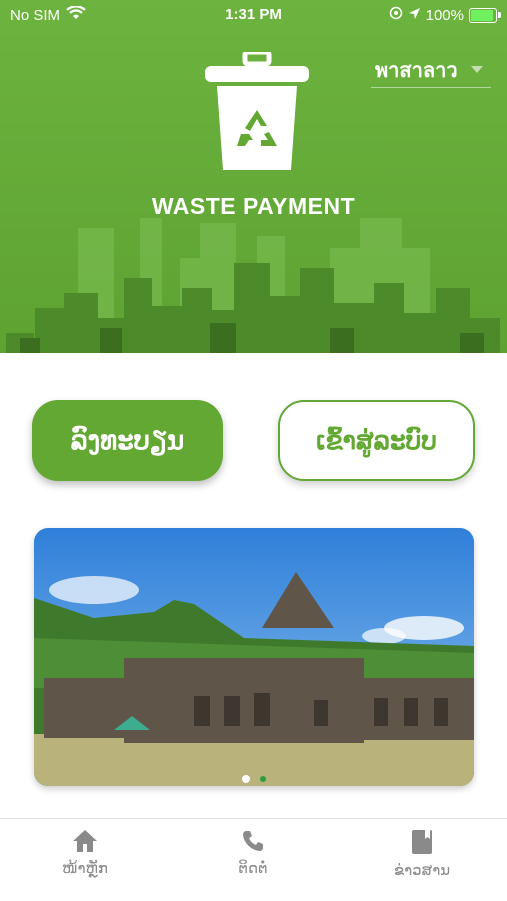 This screenshot has width=507, height=901. Describe the element at coordinates (416, 70) in the screenshot. I see `language-label: พาสาลาว` at that location.